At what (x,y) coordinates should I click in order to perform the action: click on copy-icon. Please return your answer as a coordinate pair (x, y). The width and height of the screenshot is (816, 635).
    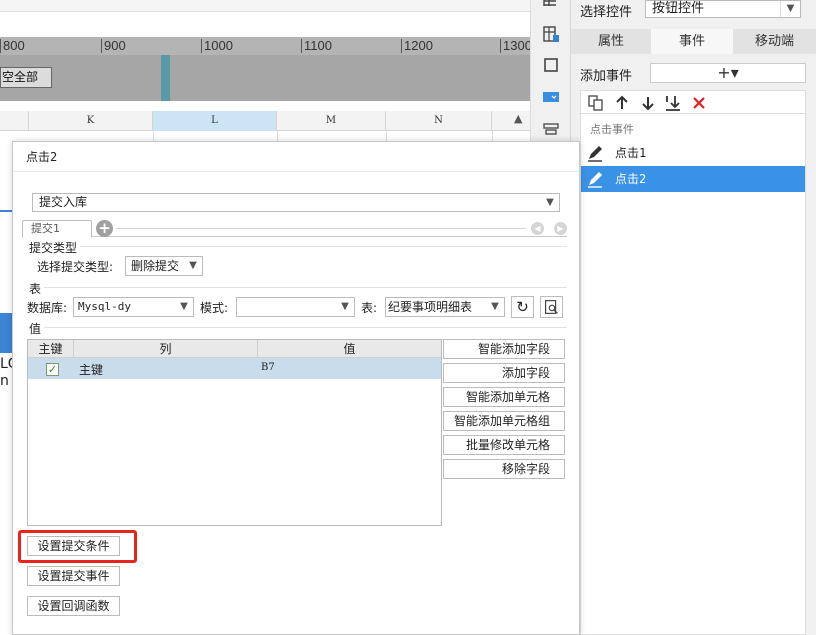
    Looking at the image, I should click on (596, 103).